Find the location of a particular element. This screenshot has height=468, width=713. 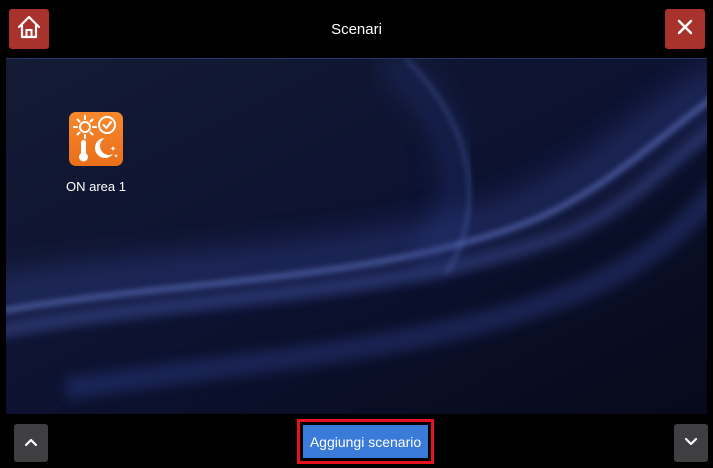

scroll-down-button is located at coordinates (691, 443).